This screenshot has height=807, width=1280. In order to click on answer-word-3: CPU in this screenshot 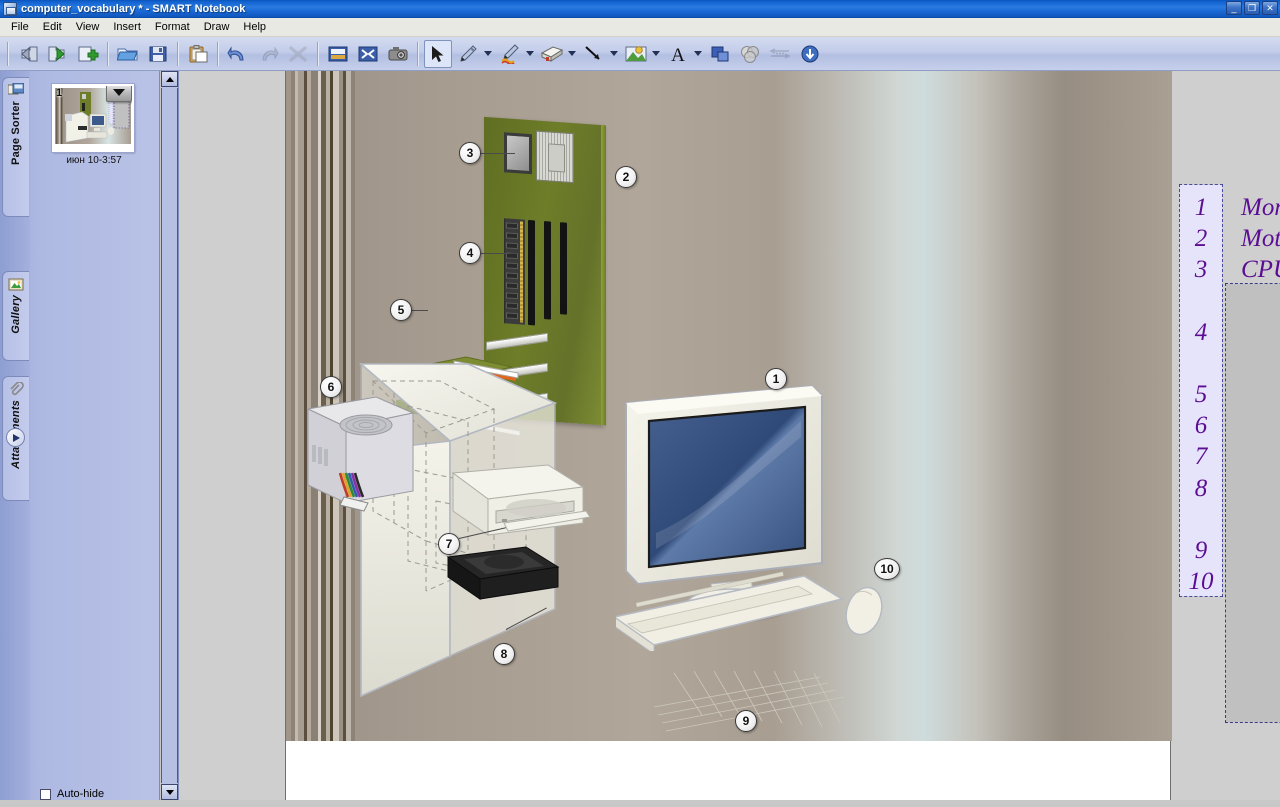, I will do `click(1260, 270)`.